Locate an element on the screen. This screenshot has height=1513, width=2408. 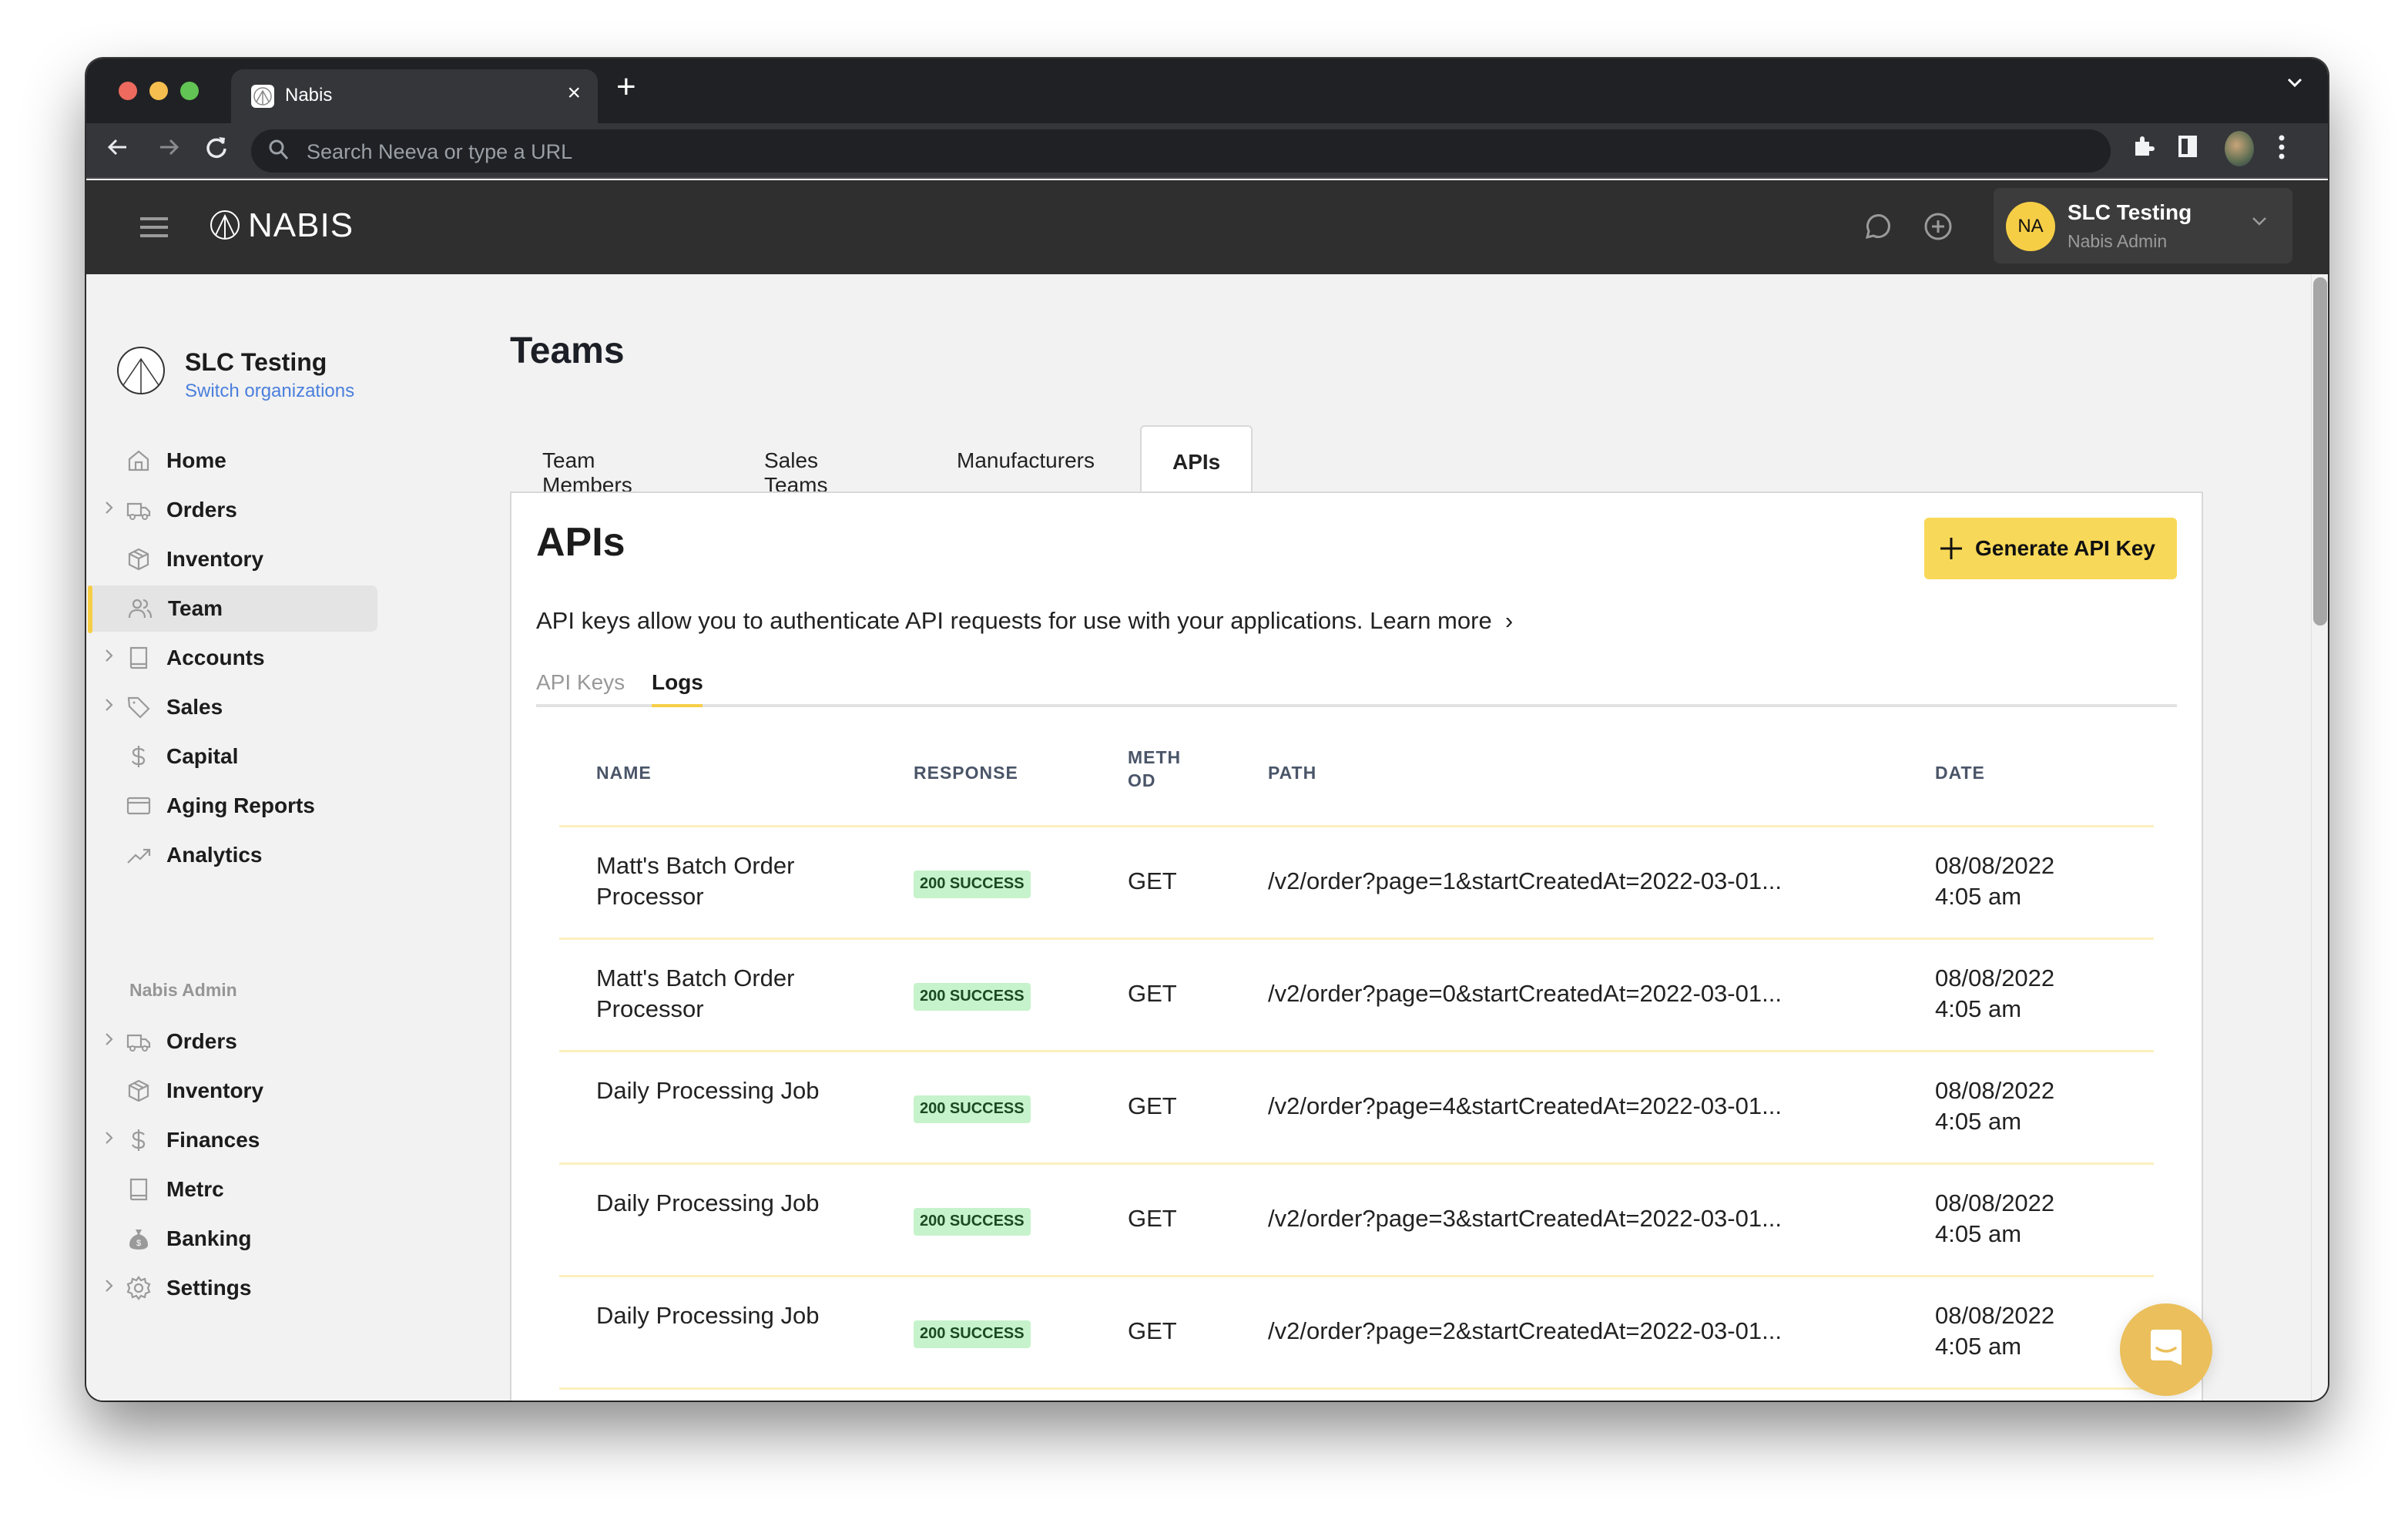
maximize-window-button is located at coordinates (189, 91).